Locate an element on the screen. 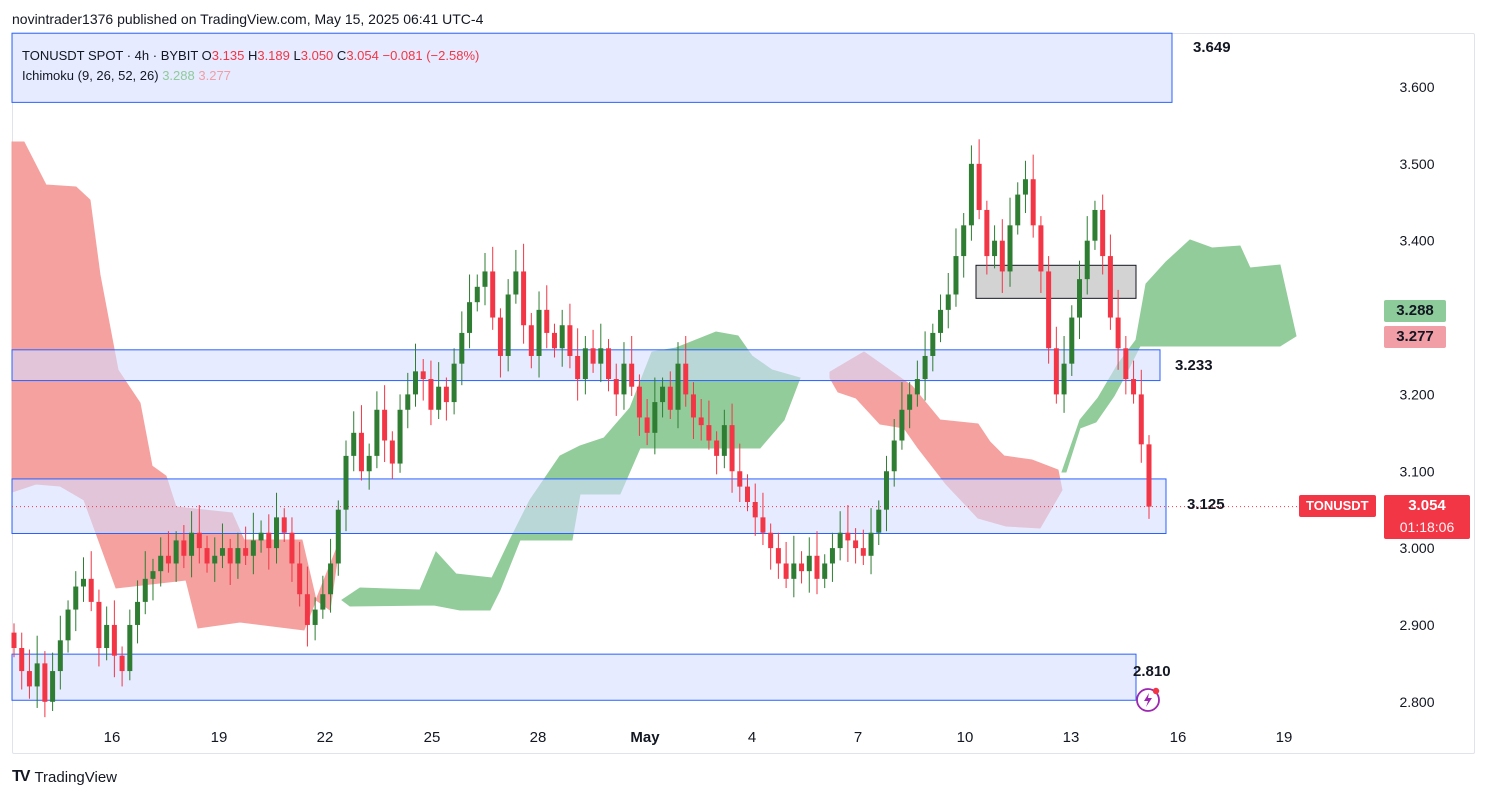  time-tick-label: 28 is located at coordinates (538, 737).